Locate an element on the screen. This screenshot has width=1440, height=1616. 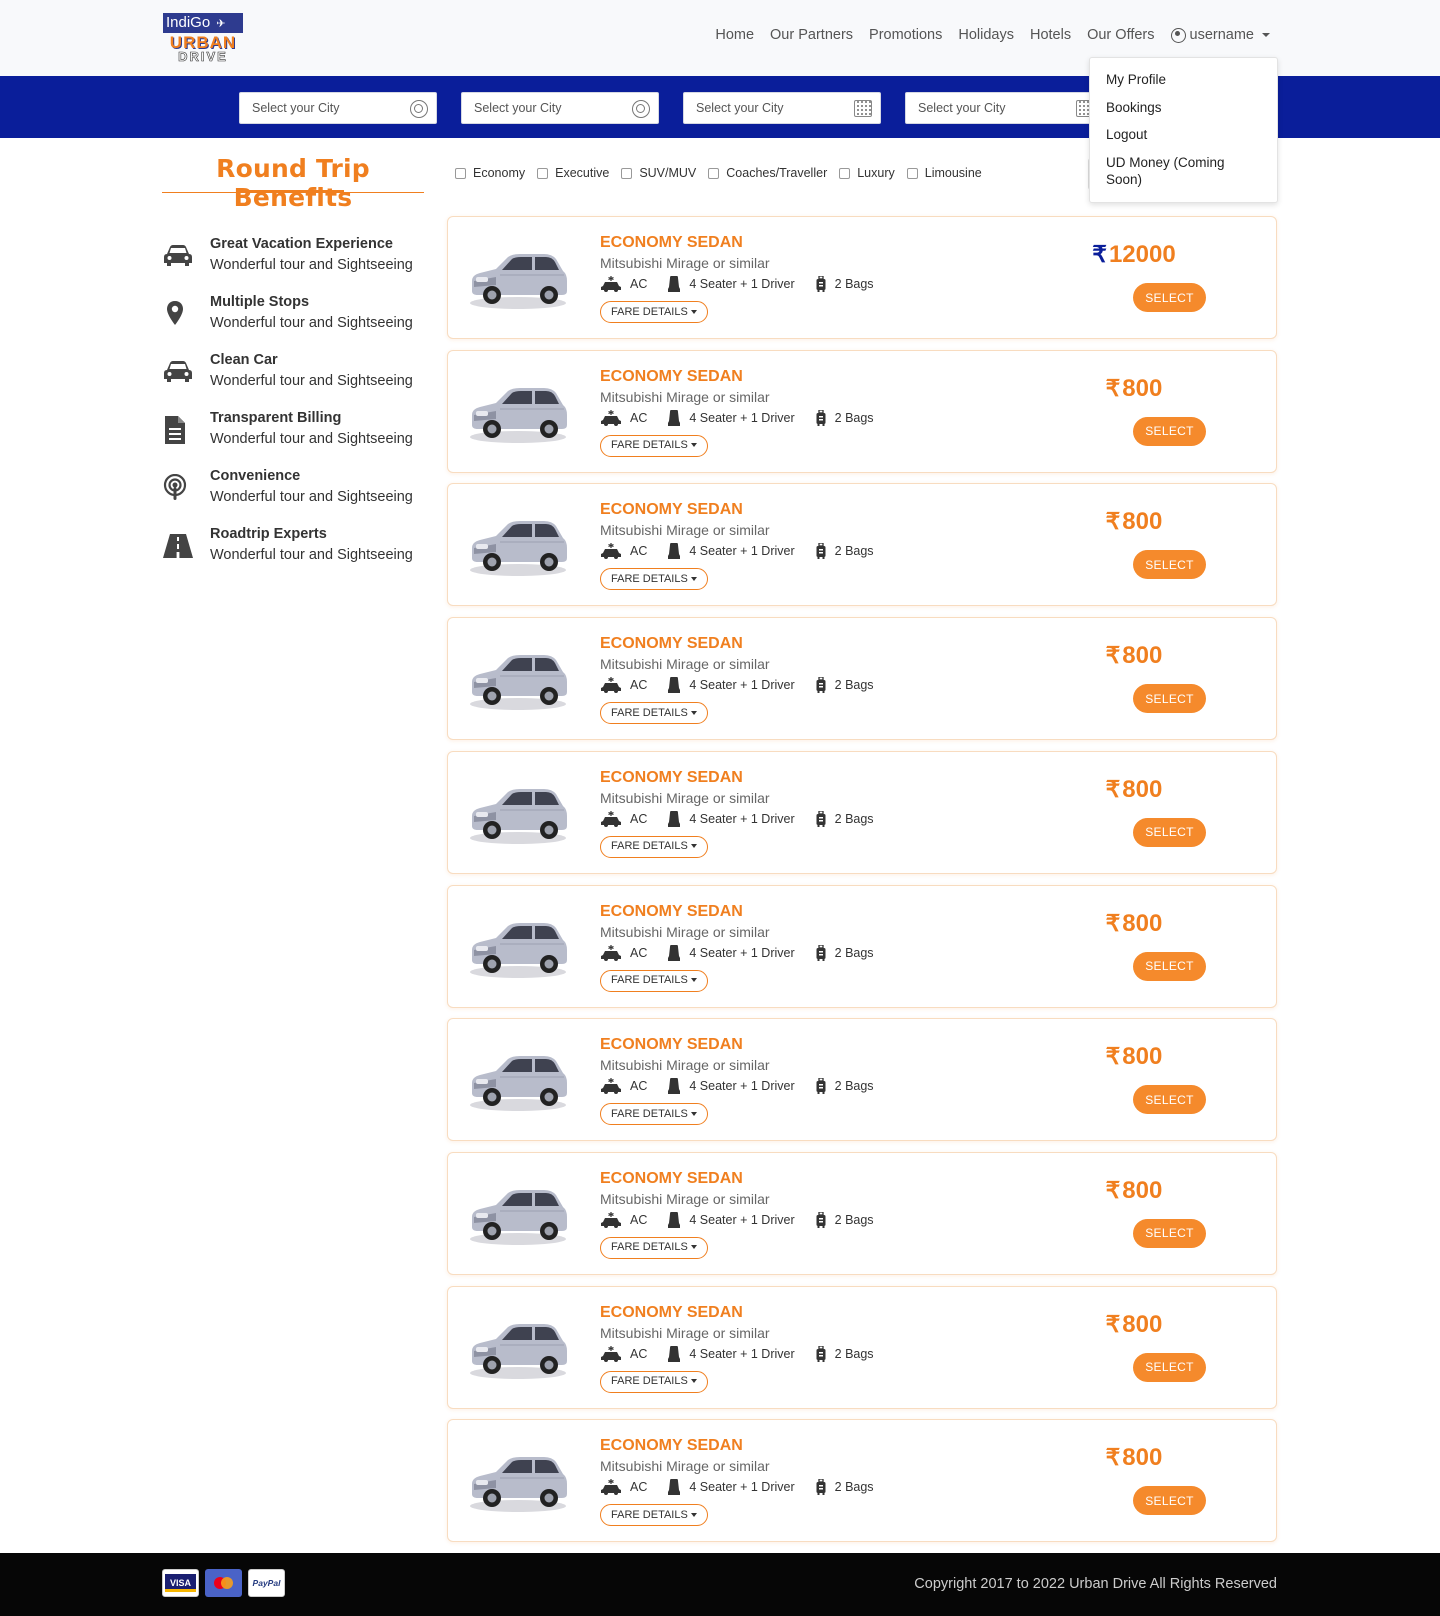
pickup-city-input is located at coordinates (327, 108).